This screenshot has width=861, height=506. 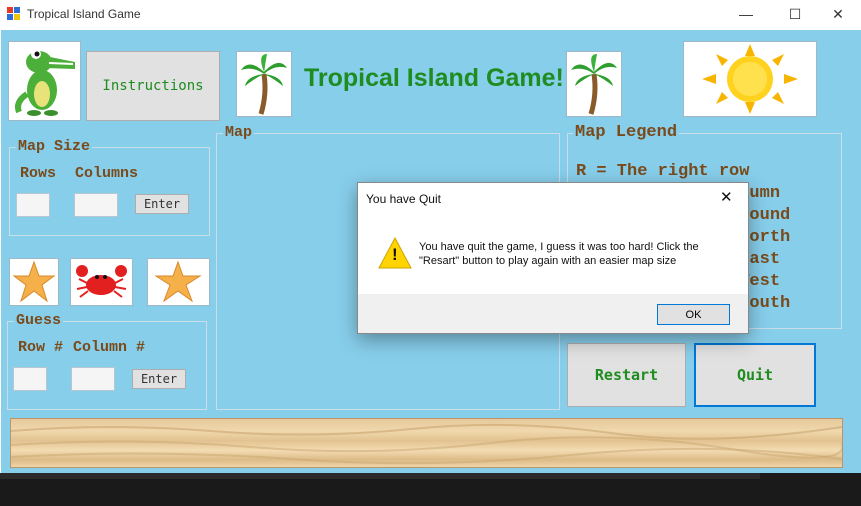 I want to click on crocodile-image, so click(x=44, y=81).